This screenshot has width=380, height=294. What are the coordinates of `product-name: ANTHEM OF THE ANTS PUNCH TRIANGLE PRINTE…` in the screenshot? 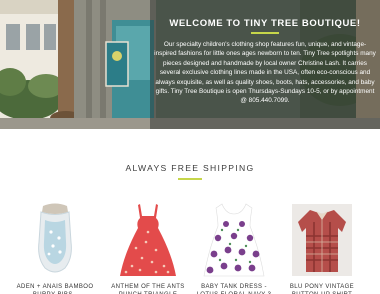 It's located at (148, 288).